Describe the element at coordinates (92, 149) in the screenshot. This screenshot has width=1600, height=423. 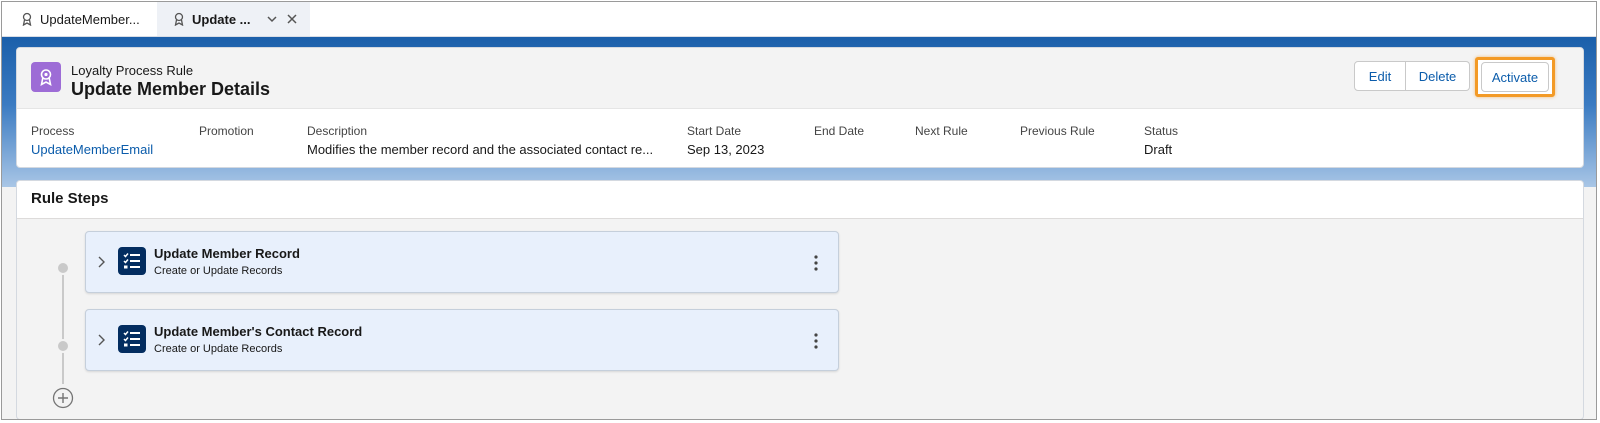
I see `process-link: UpdateMemberEmail` at that location.